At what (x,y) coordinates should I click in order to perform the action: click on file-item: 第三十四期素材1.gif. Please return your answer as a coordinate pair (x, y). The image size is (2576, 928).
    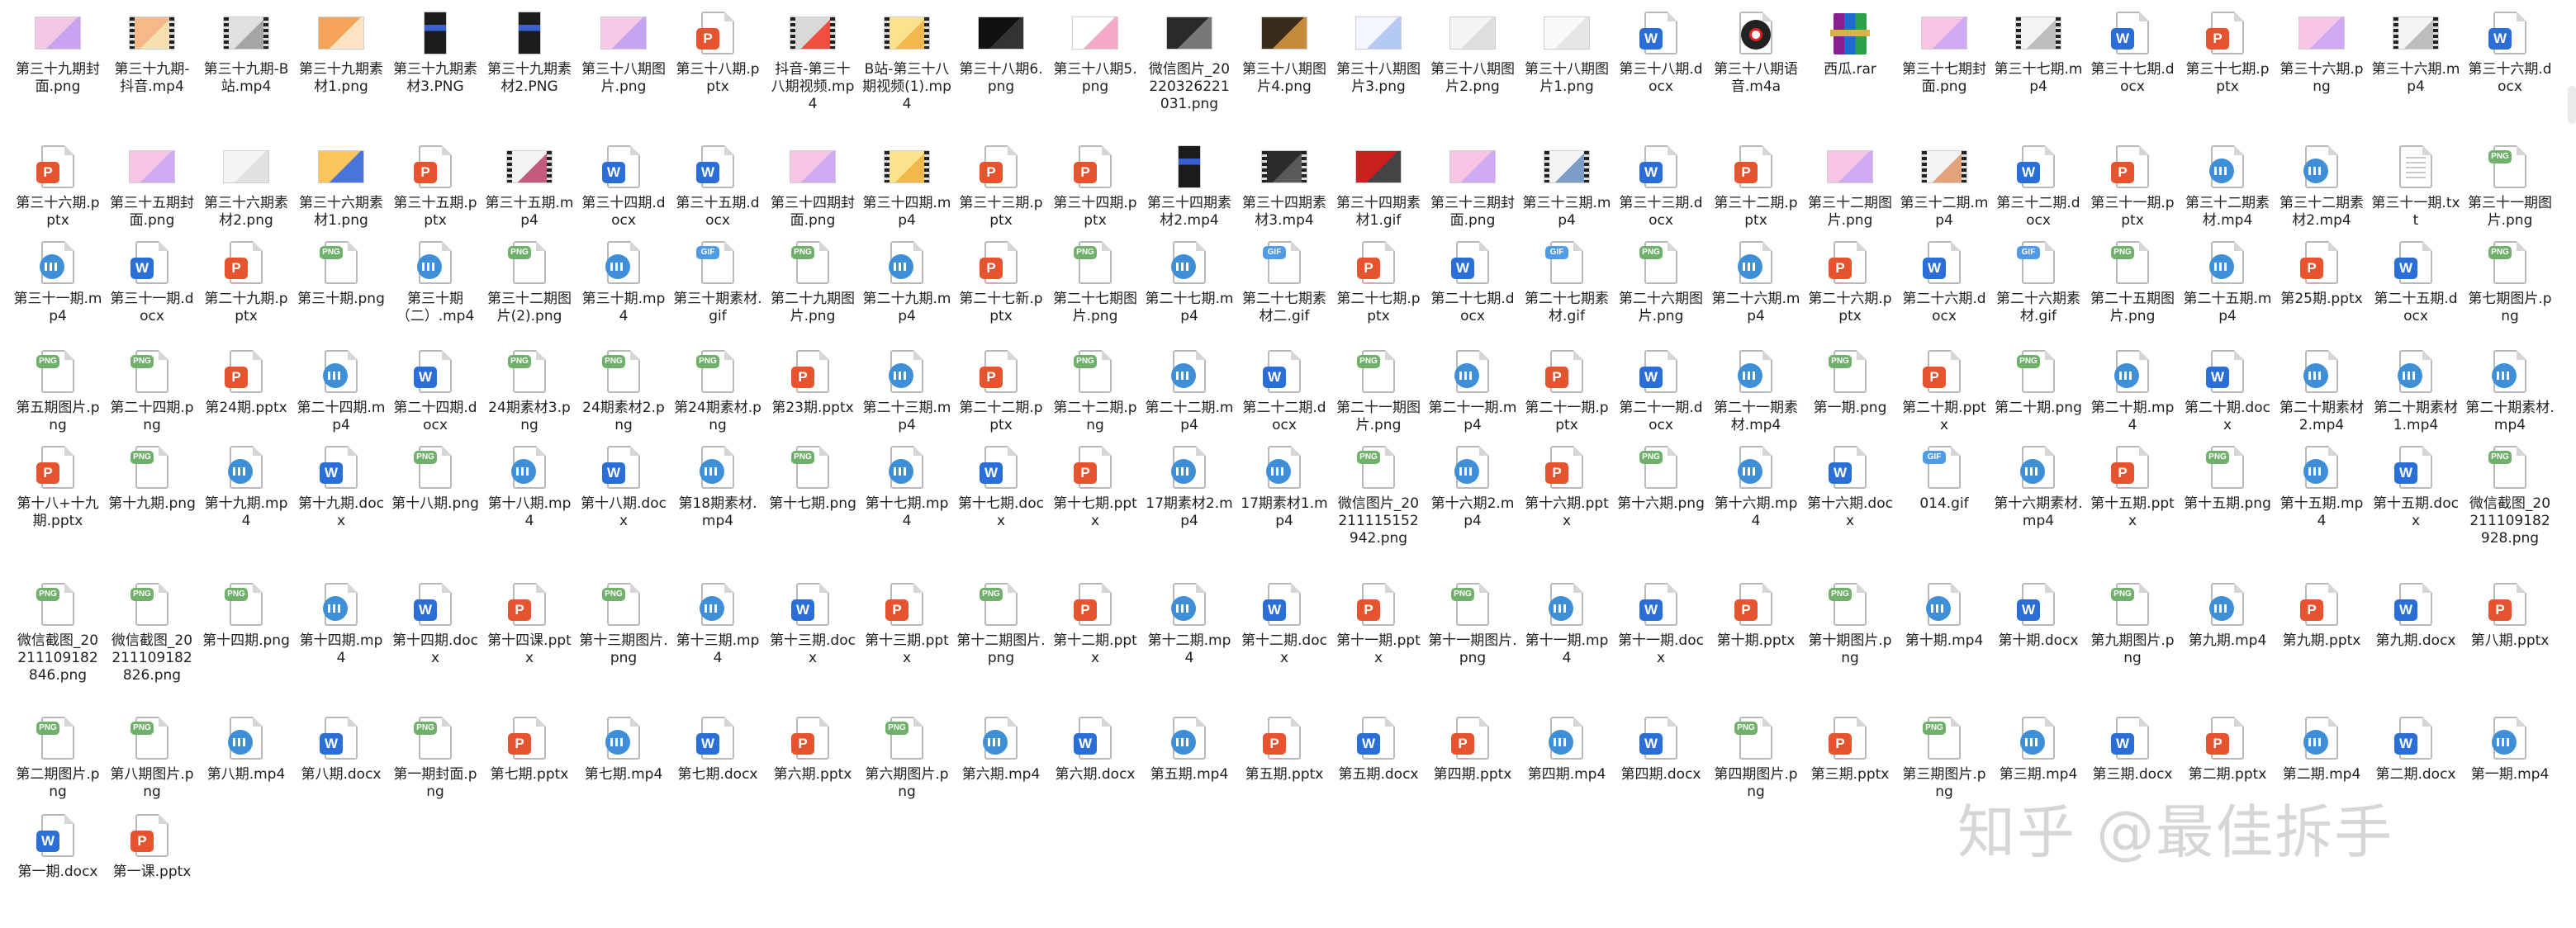
    Looking at the image, I should click on (1378, 187).